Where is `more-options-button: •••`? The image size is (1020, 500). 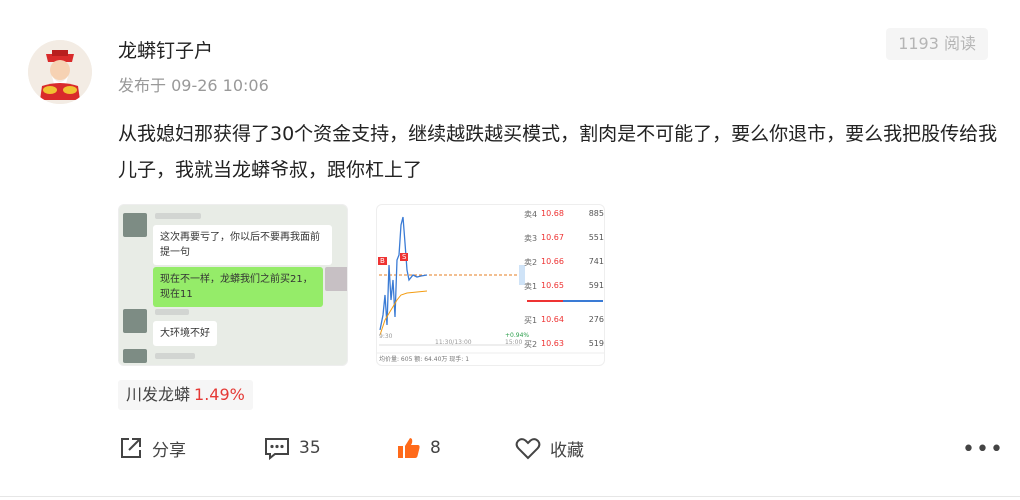
more-options-button: ••• is located at coordinates (983, 449).